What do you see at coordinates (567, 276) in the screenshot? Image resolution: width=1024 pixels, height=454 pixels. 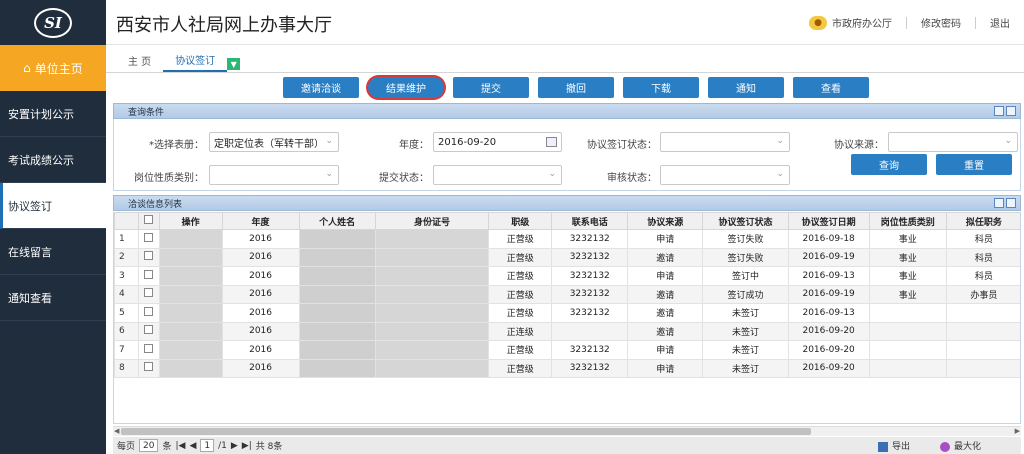 I see `table-row: 3 2016 正营级 3232132 申请 签订中 2016-09-13 事业 科员` at bounding box center [567, 276].